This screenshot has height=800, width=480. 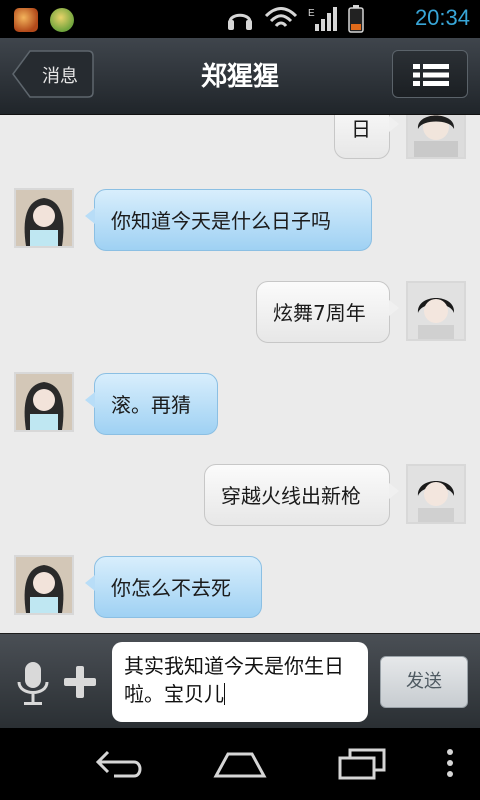 What do you see at coordinates (291, 496) in the screenshot?
I see `message-text: 穿越火线出新枪` at bounding box center [291, 496].